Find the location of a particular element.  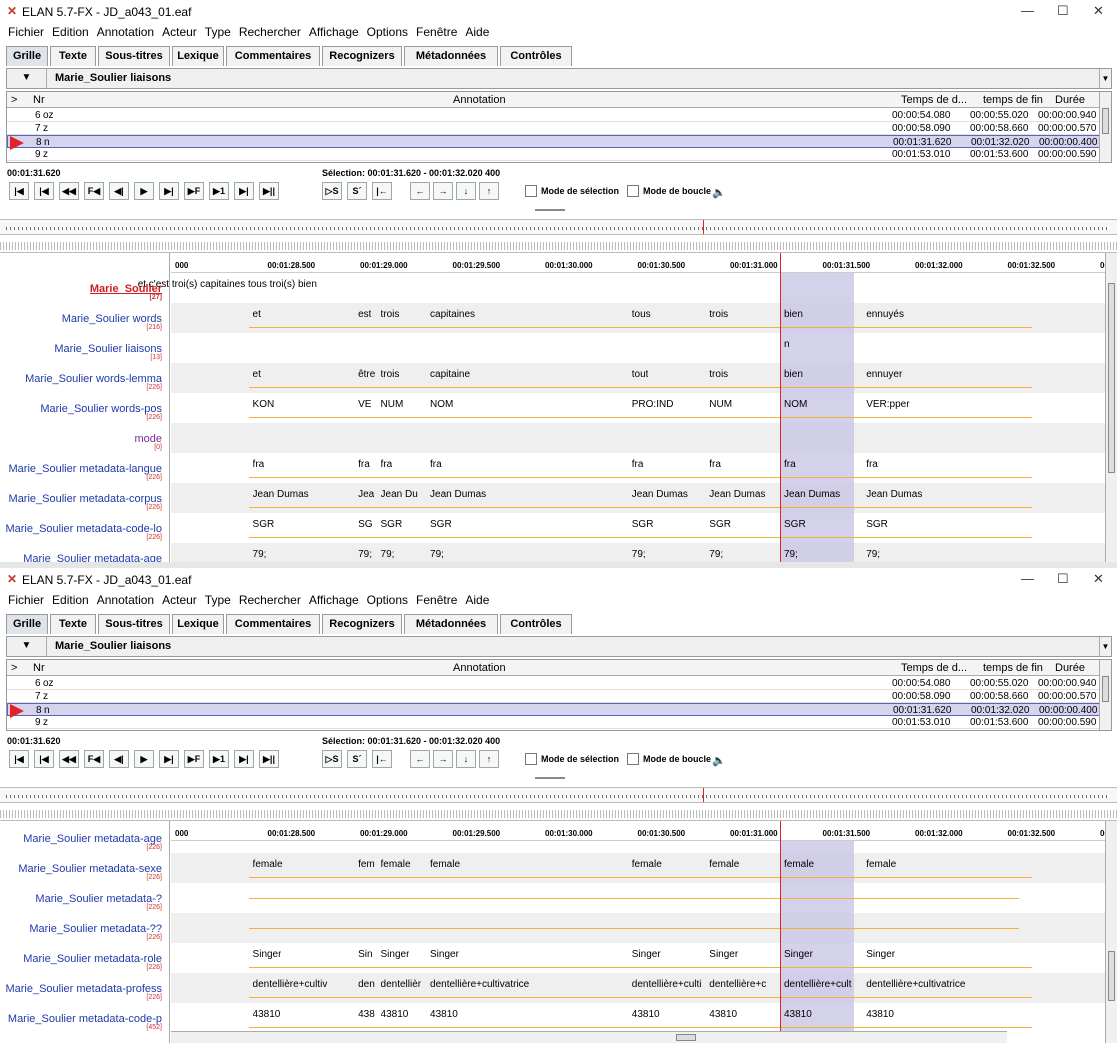

annotation-cell: ennuyés is located at coordinates (885, 314).